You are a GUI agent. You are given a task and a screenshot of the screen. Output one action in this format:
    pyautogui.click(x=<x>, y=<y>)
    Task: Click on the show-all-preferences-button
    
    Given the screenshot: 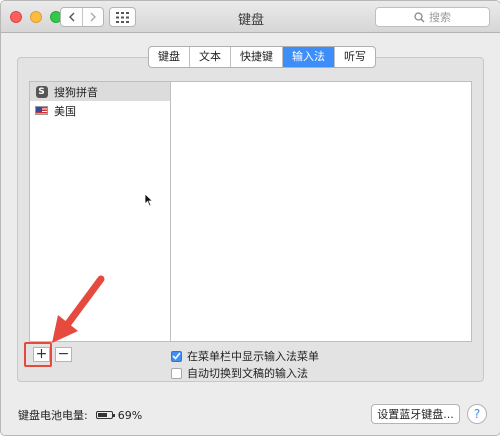 What is the action you would take?
    pyautogui.click(x=122, y=17)
    